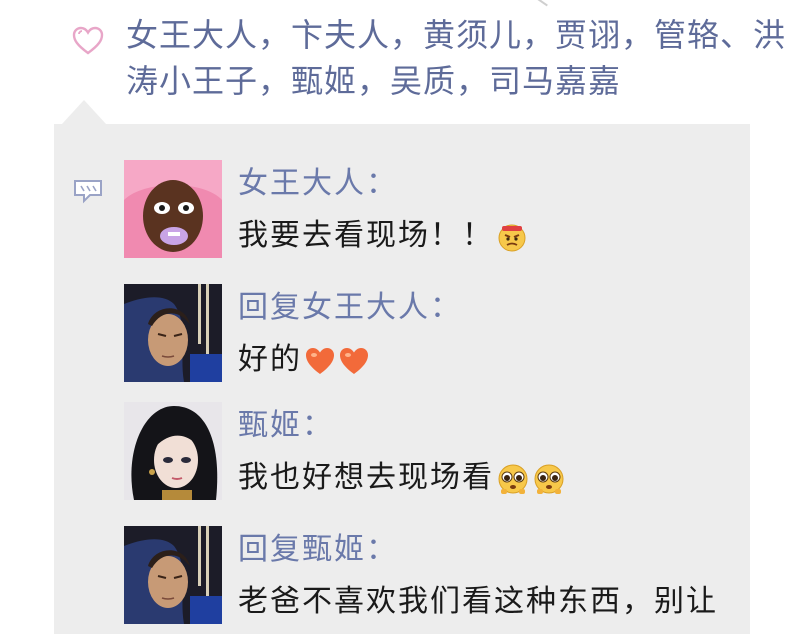  Describe the element at coordinates (512, 237) in the screenshot. I see `angry-face-icon` at that location.